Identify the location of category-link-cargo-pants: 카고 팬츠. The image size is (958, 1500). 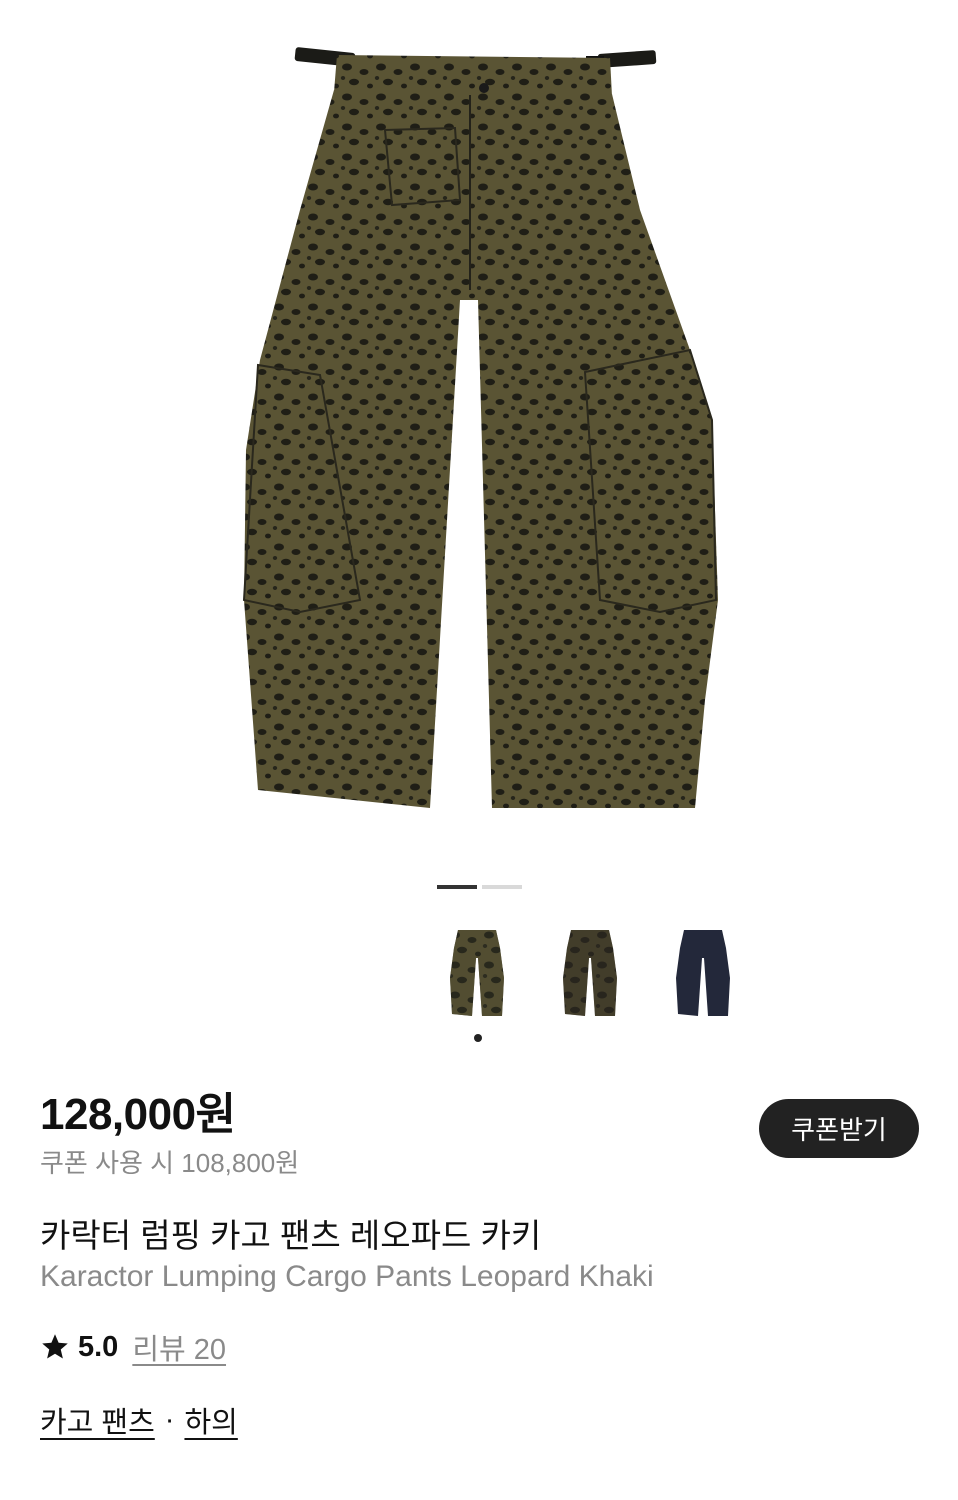
(97, 1420).